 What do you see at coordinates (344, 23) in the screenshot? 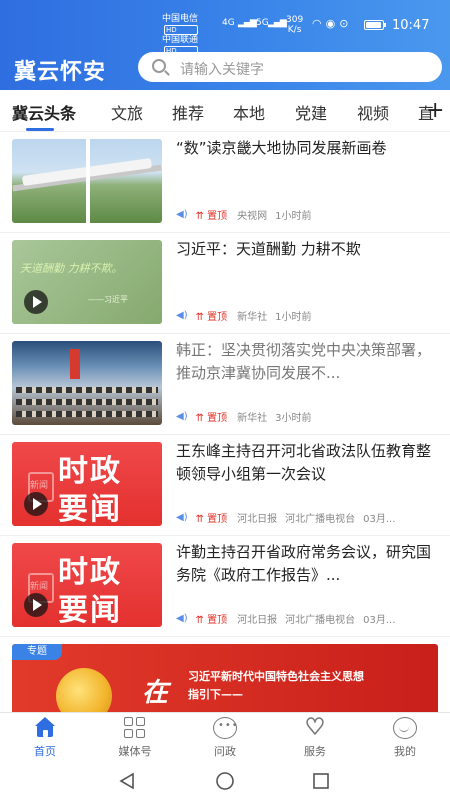
I see `location-icon: ⊙` at bounding box center [344, 23].